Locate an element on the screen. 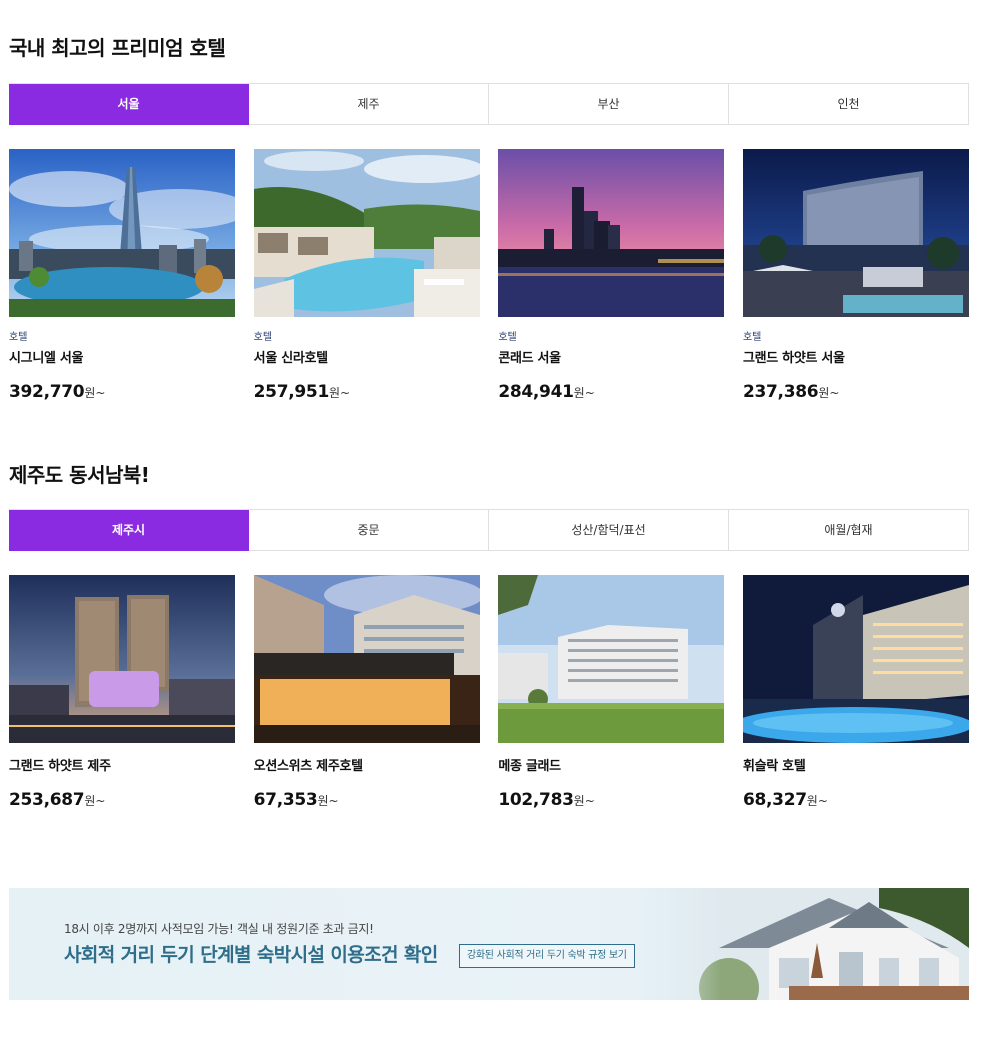 Image resolution: width=982 pixels, height=1049 pixels. hotel-card: 호텔 시그니엘 서울 392,770원~ is located at coordinates (122, 276).